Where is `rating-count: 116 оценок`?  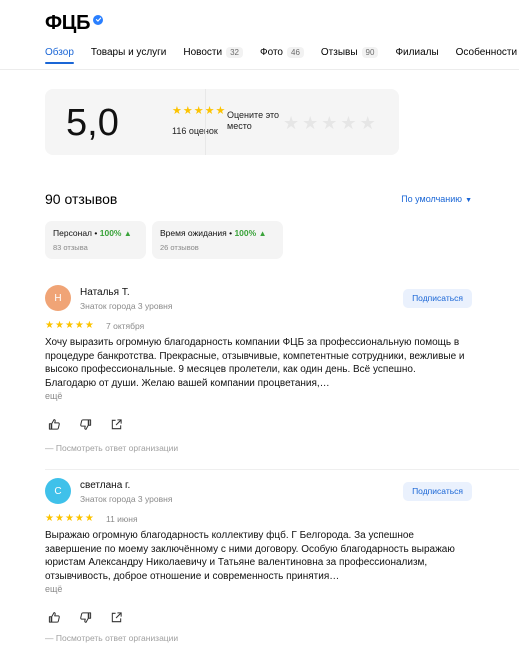 rating-count: 116 оценок is located at coordinates (195, 131).